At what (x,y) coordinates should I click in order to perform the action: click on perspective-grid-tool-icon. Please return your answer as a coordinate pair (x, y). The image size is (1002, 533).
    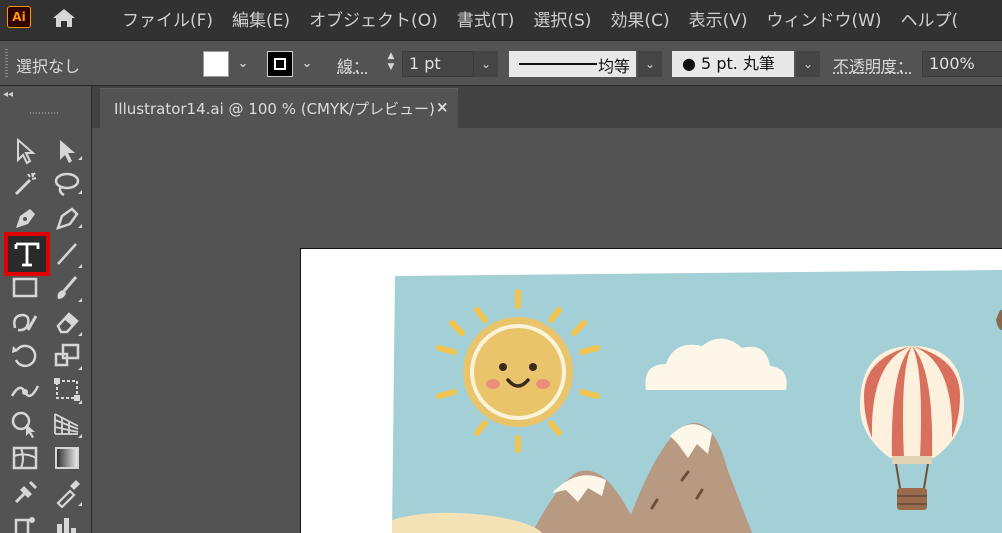
    Looking at the image, I should click on (67, 424).